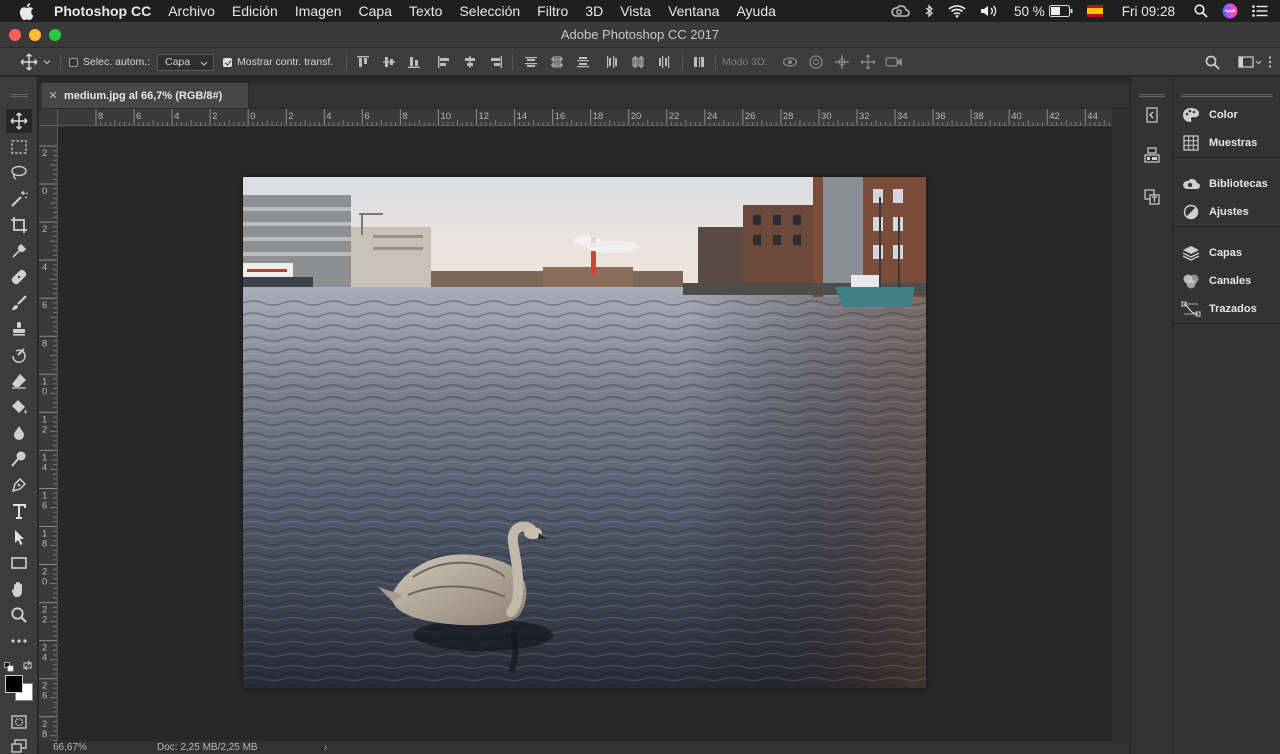 The height and width of the screenshot is (754, 1280). Describe the element at coordinates (1191, 309) in the screenshot. I see `paths-icon` at that location.